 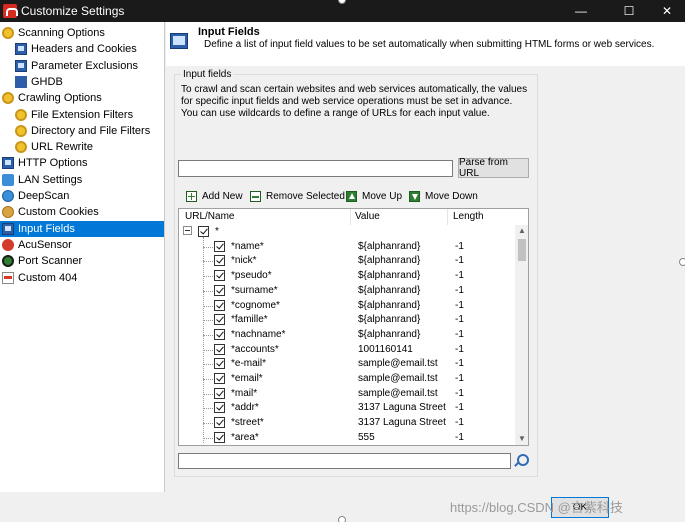 What do you see at coordinates (344, 461) in the screenshot?
I see `search-input` at bounding box center [344, 461].